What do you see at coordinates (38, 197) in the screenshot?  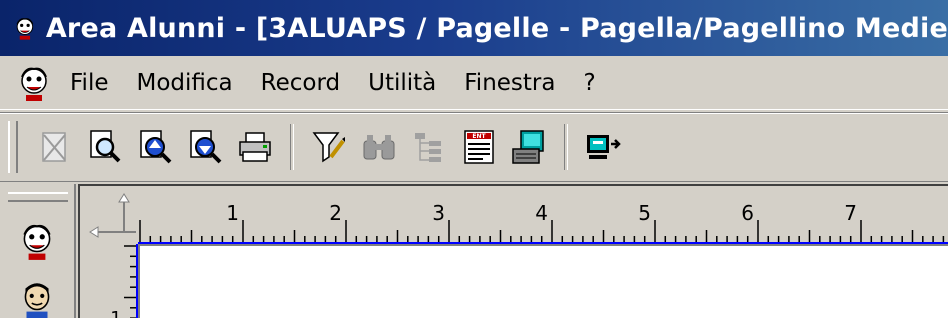 I see `panel-grip` at bounding box center [38, 197].